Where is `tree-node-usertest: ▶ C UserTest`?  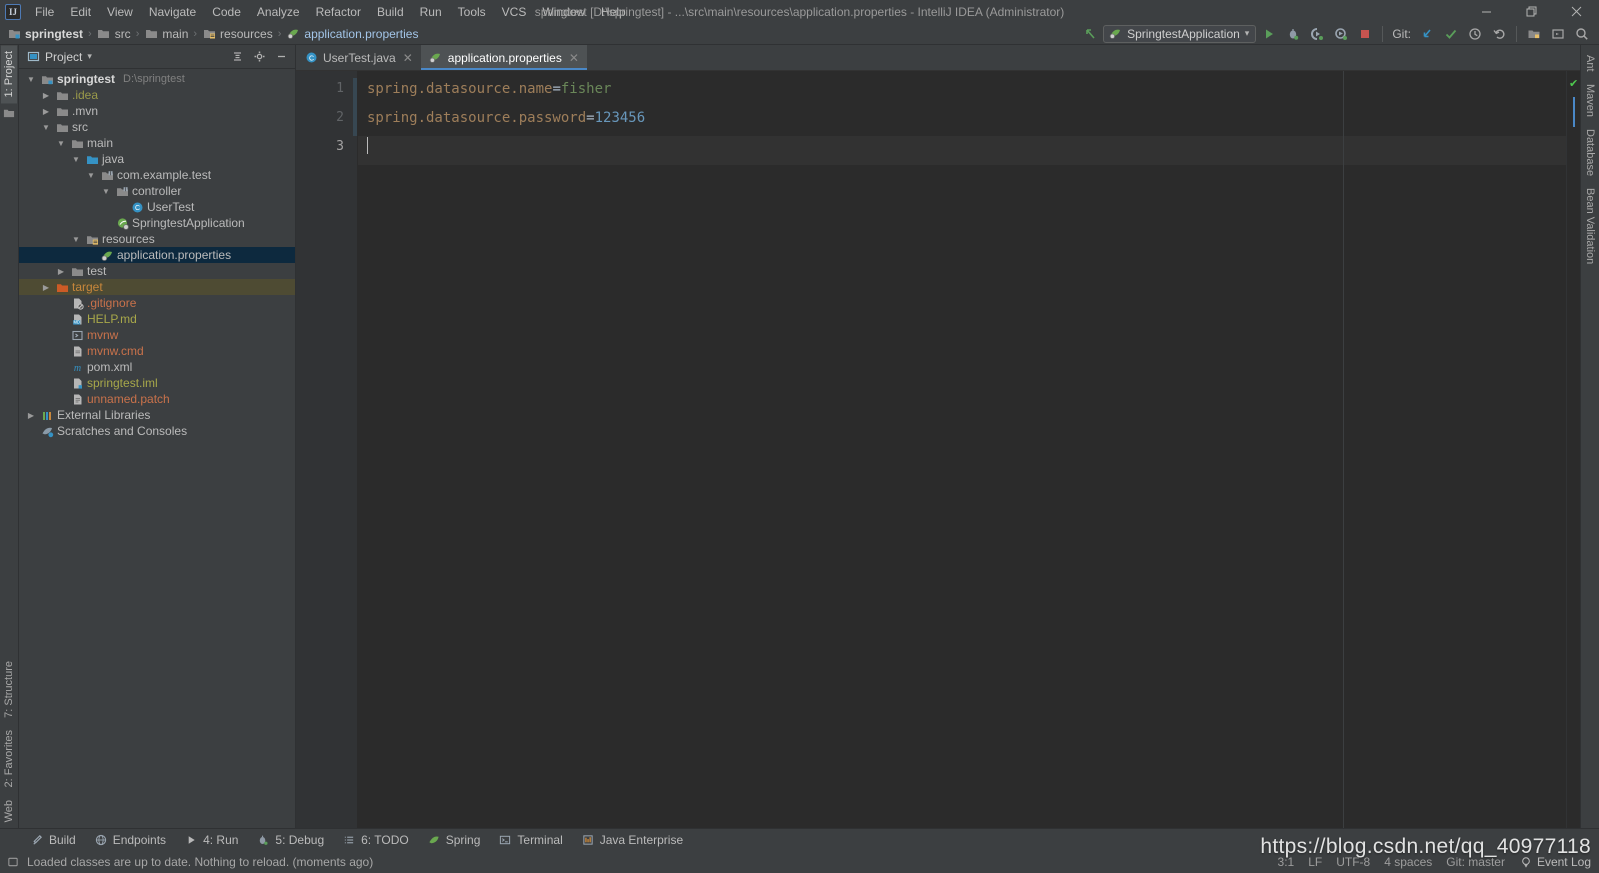
tree-node-usertest: ▶ C UserTest is located at coordinates (157, 207).